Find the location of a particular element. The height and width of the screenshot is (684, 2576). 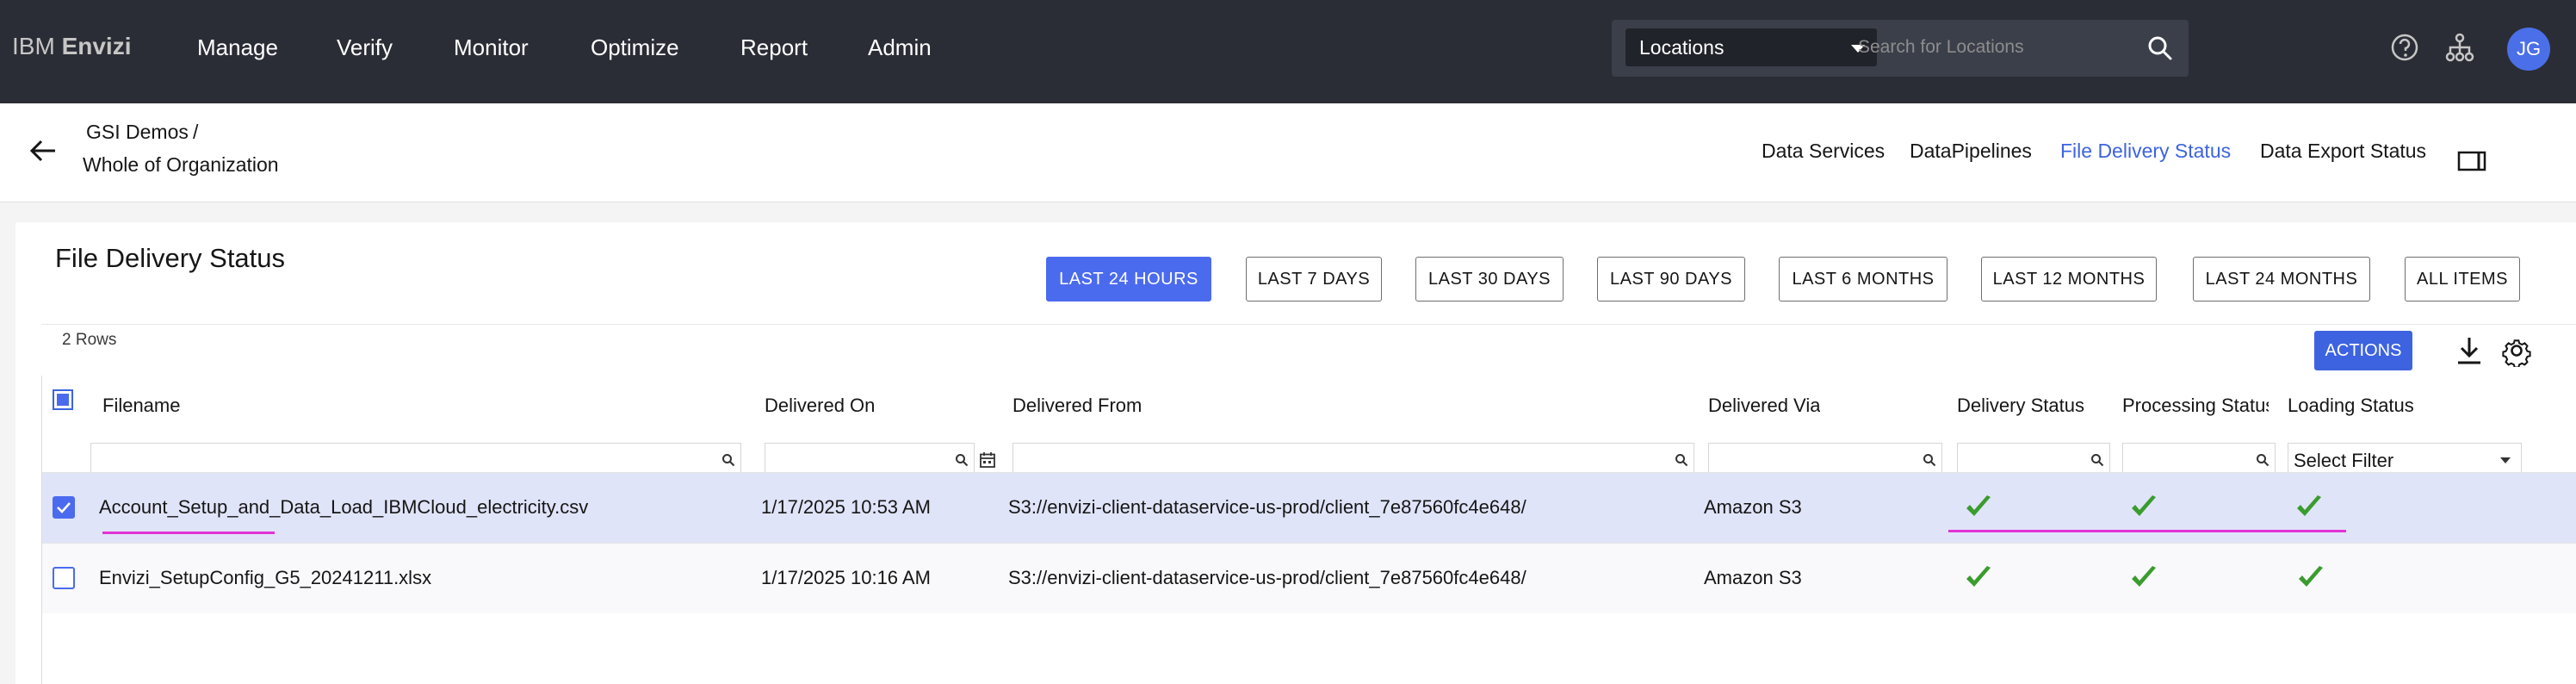

download-icon is located at coordinates (2470, 350).